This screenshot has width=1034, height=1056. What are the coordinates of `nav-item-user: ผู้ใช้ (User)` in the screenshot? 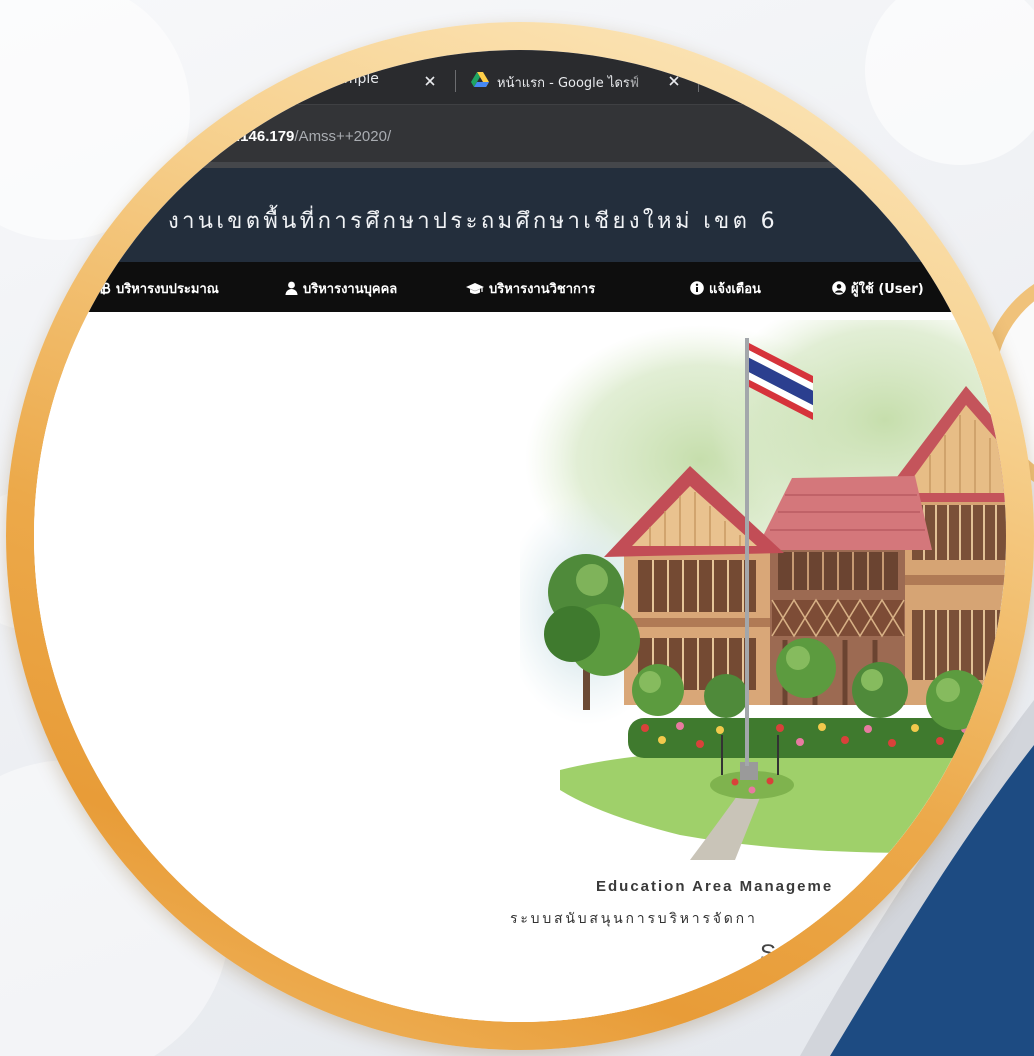 It's located at (878, 288).